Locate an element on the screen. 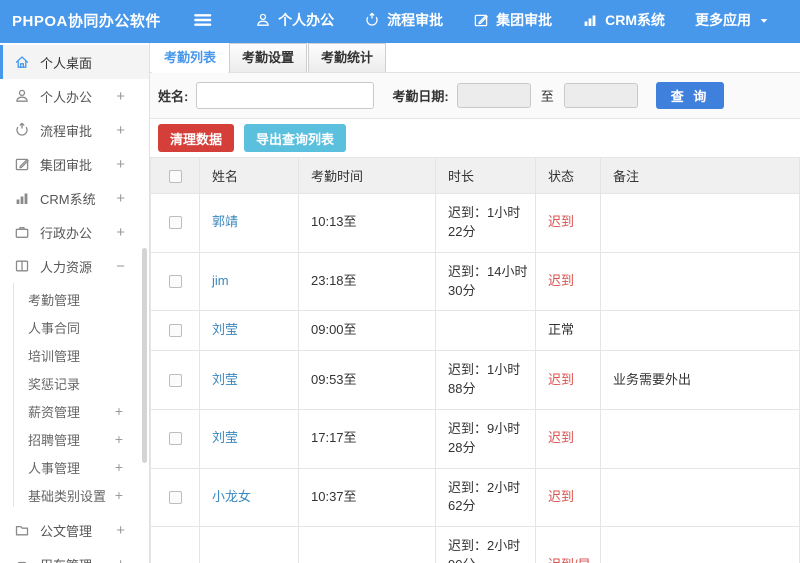  sidebar-item-personal-desktop: 个人桌面 is located at coordinates (74, 62).